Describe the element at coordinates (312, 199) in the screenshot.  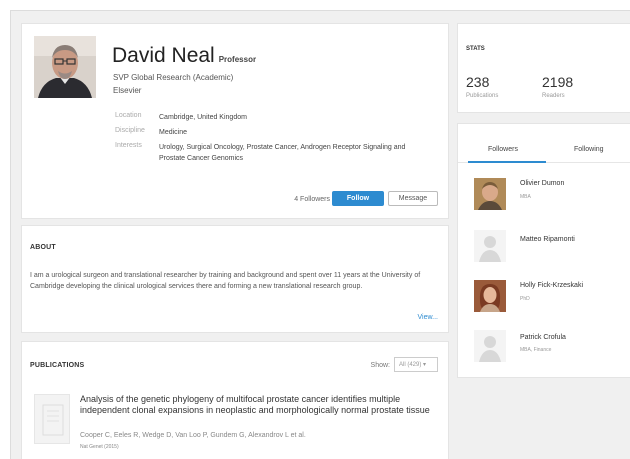
I see `followers-count: 4 Followers` at that location.